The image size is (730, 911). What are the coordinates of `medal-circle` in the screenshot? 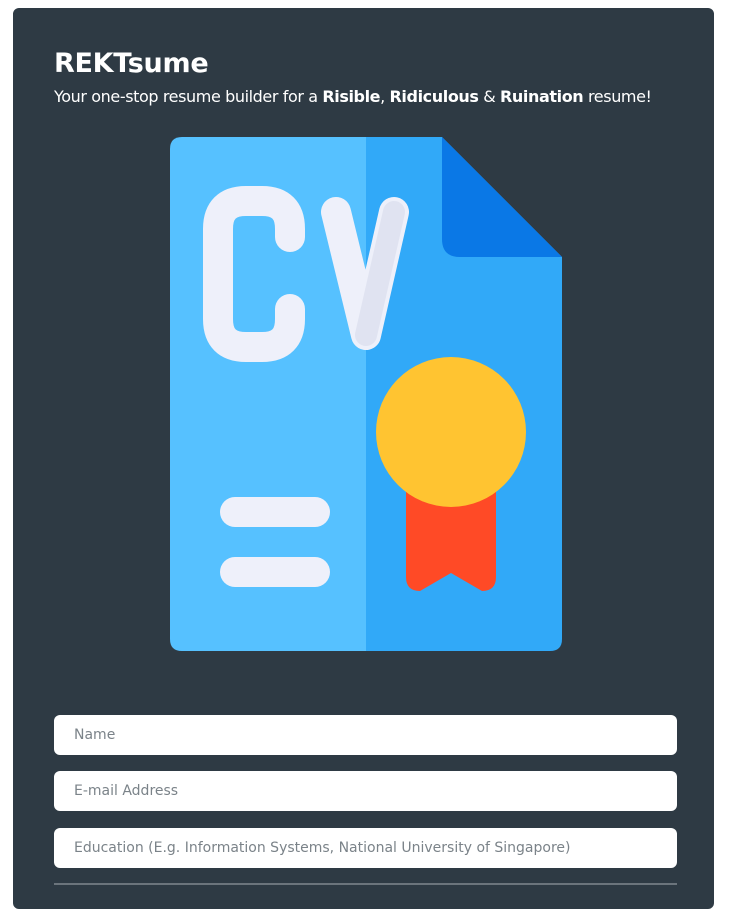 It's located at (451, 432).